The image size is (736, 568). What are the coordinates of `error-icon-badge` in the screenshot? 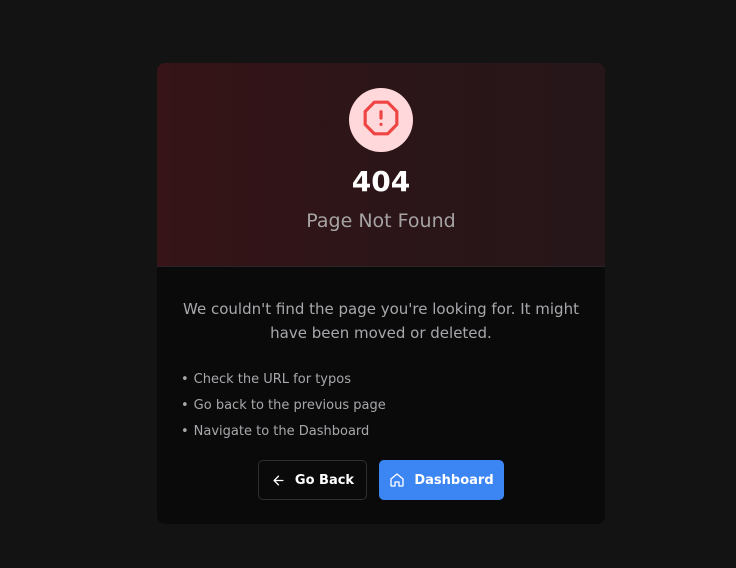 It's located at (381, 120).